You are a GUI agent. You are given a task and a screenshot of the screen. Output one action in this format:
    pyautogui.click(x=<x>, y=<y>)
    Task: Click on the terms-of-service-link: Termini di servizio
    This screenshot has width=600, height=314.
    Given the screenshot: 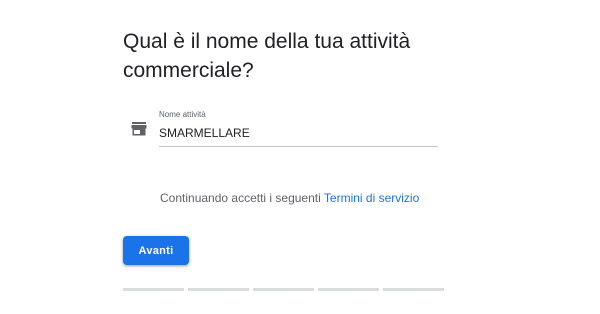 What is the action you would take?
    pyautogui.click(x=371, y=198)
    